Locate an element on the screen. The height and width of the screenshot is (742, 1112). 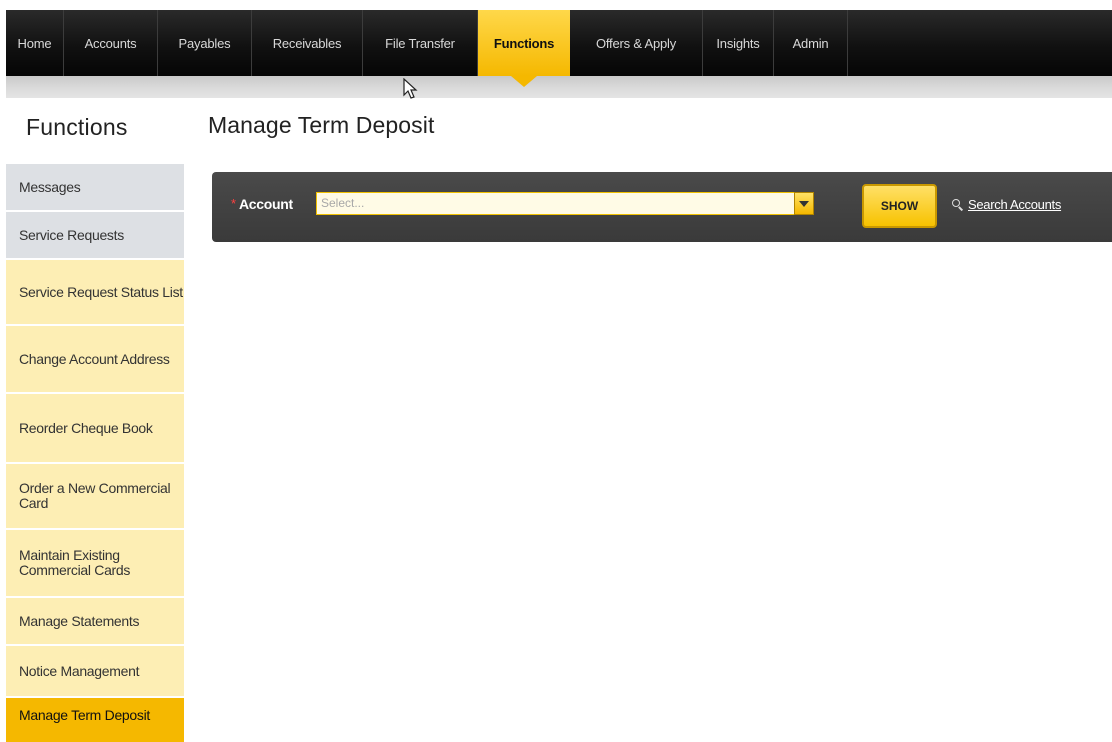
account-label: Account is located at coordinates (266, 204).